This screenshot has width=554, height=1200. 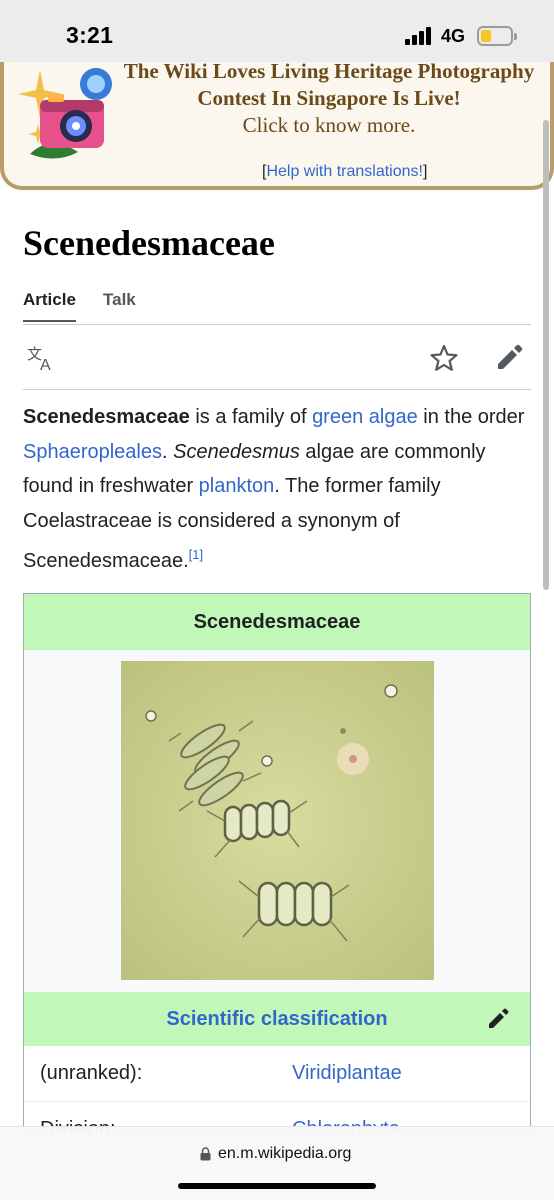 I want to click on translate-icon: 文 A, so click(x=41, y=358).